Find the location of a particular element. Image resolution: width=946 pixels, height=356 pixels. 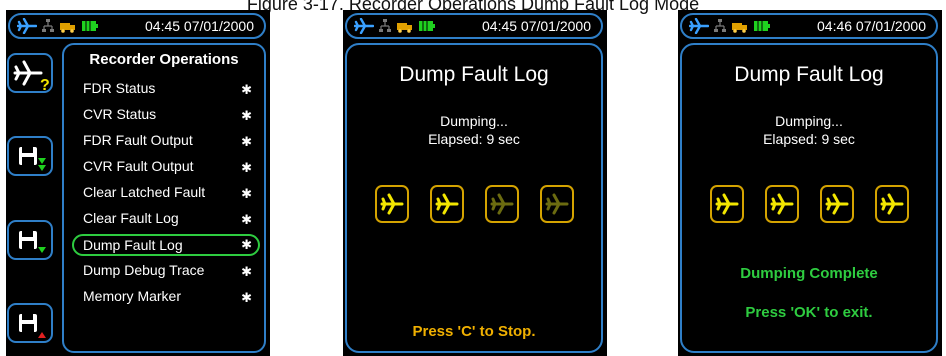

menu-item-label: Dump Fault Log is located at coordinates (133, 245).